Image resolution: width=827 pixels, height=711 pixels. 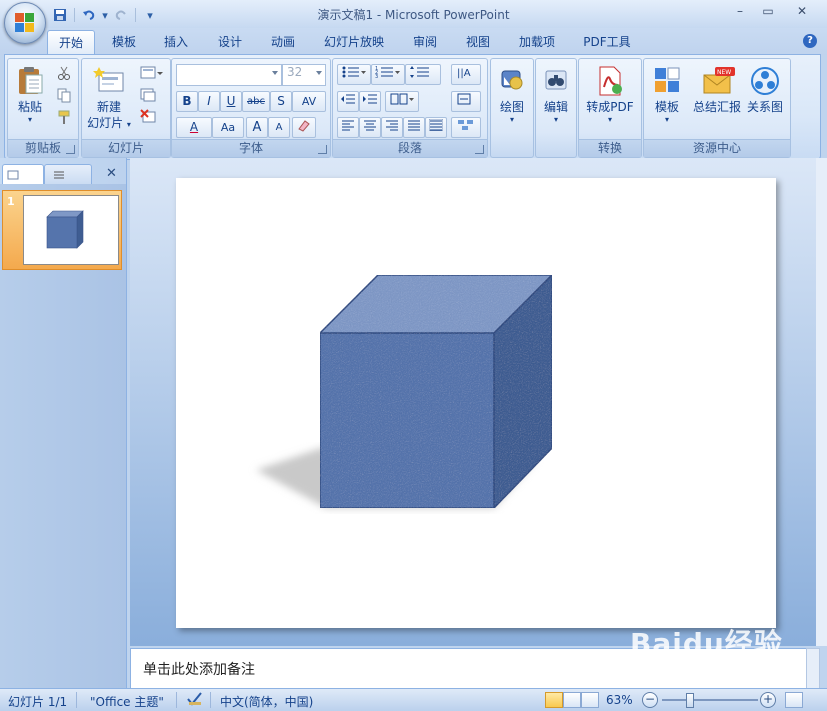 What do you see at coordinates (610, 107) in the screenshot?
I see `to-pdf-label: 转成PDF` at bounding box center [610, 107].